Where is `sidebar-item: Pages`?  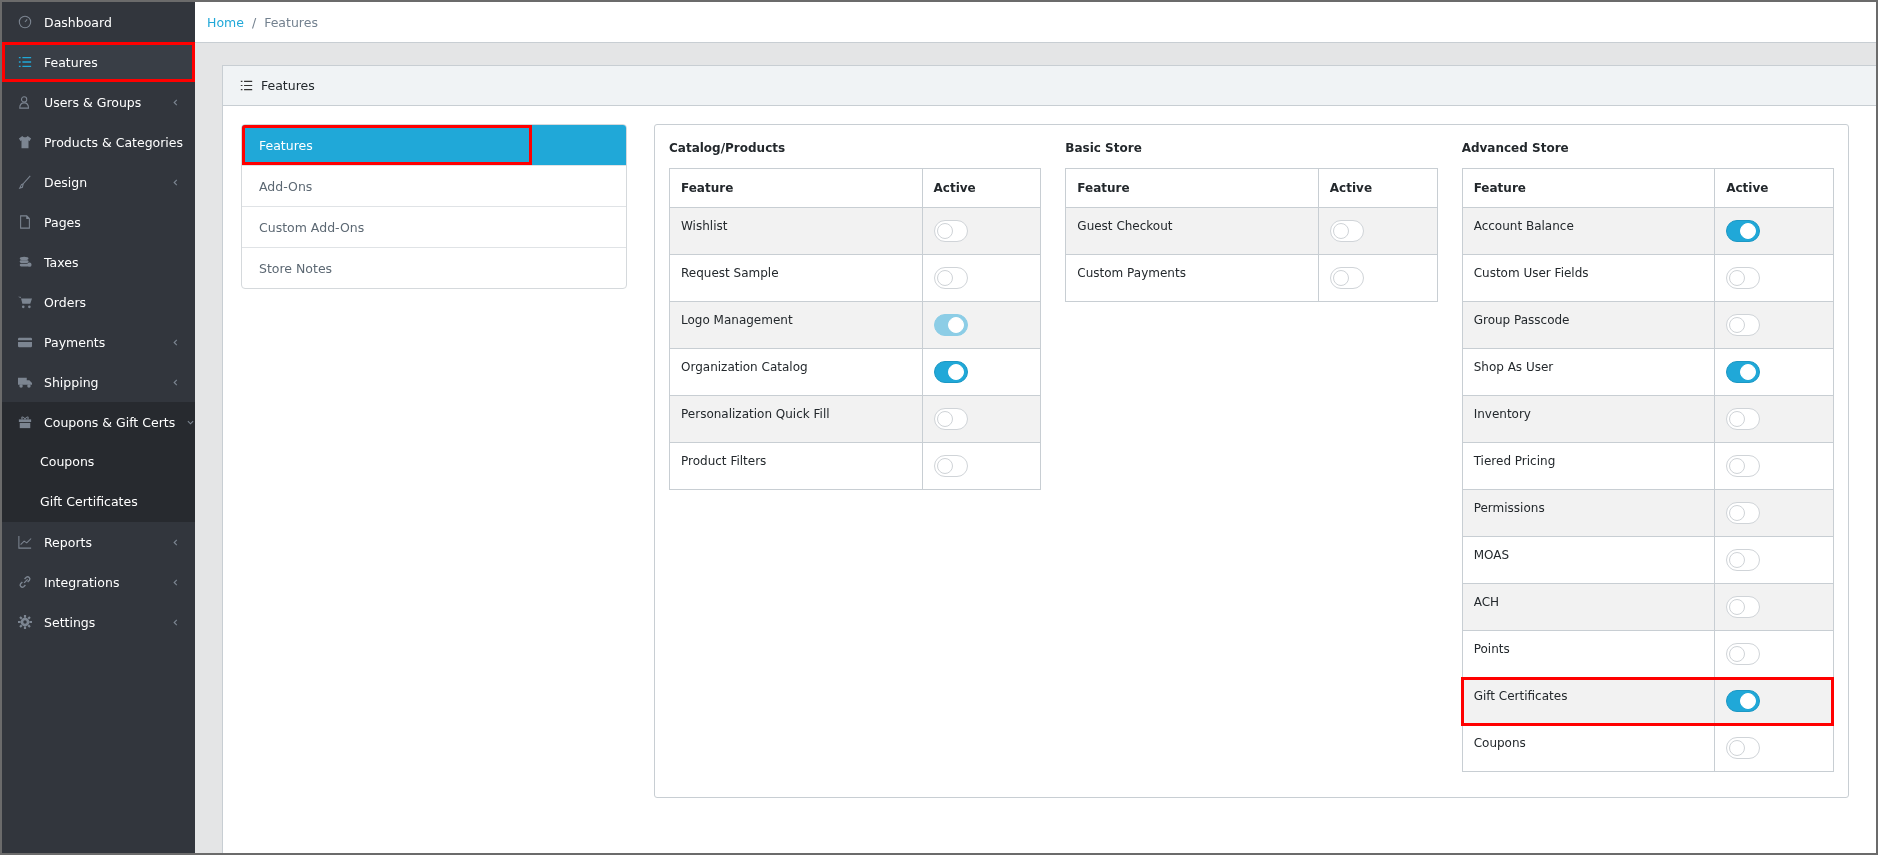
sidebar-item: Pages is located at coordinates (98, 222).